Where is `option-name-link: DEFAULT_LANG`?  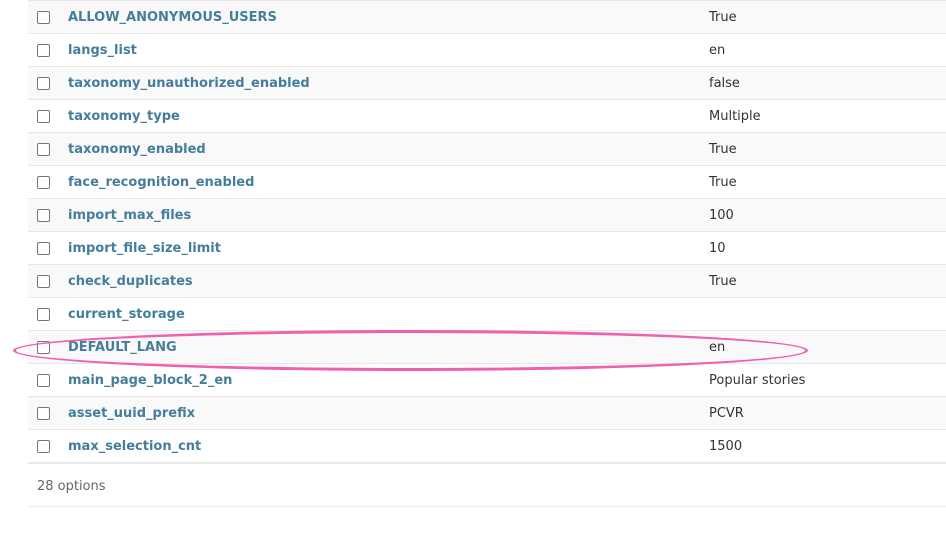 option-name-link: DEFAULT_LANG is located at coordinates (122, 348).